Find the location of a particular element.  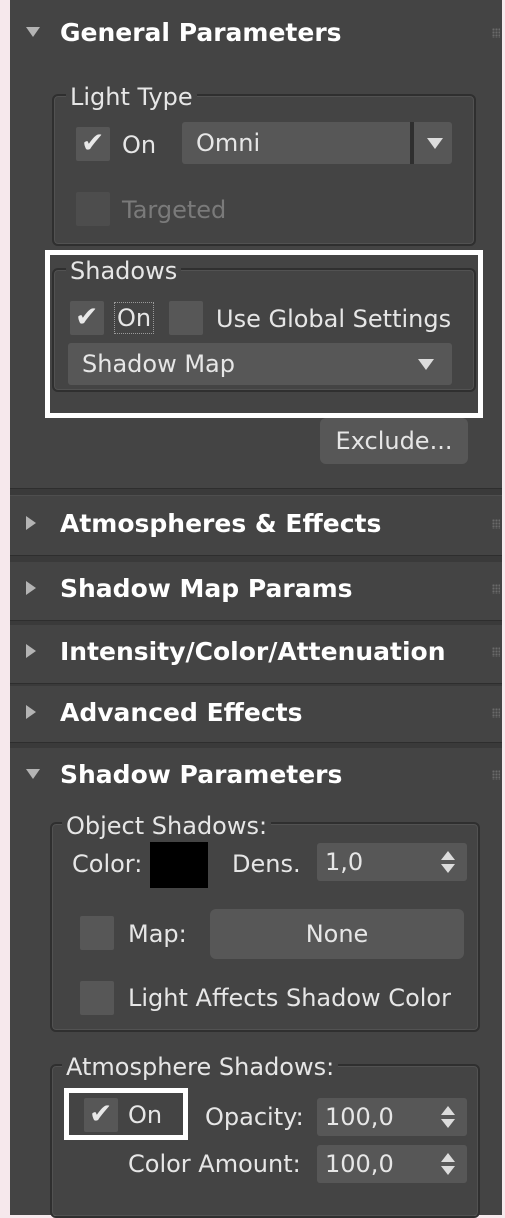

opacity-value: 100,0 is located at coordinates (359, 1117).